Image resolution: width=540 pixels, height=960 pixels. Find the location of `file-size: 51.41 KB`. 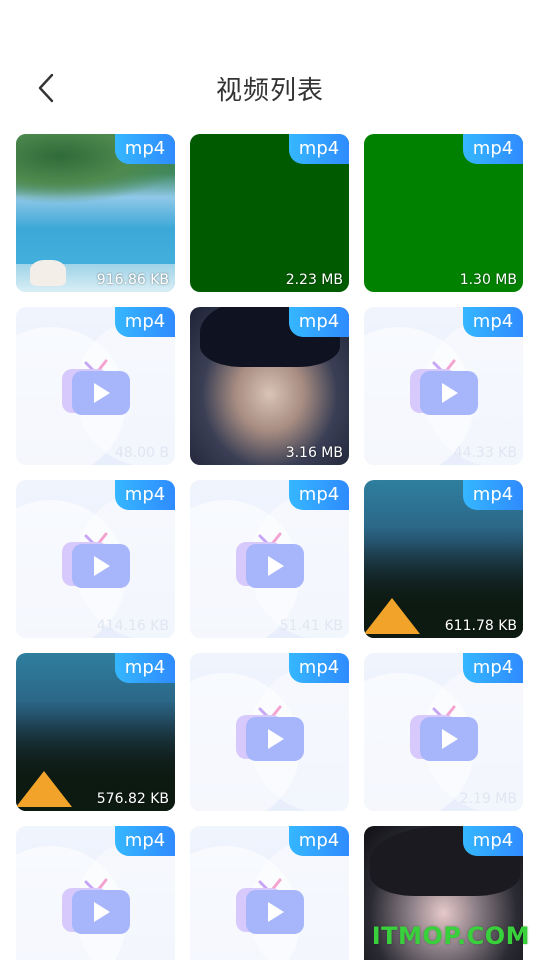

file-size: 51.41 KB is located at coordinates (311, 626).